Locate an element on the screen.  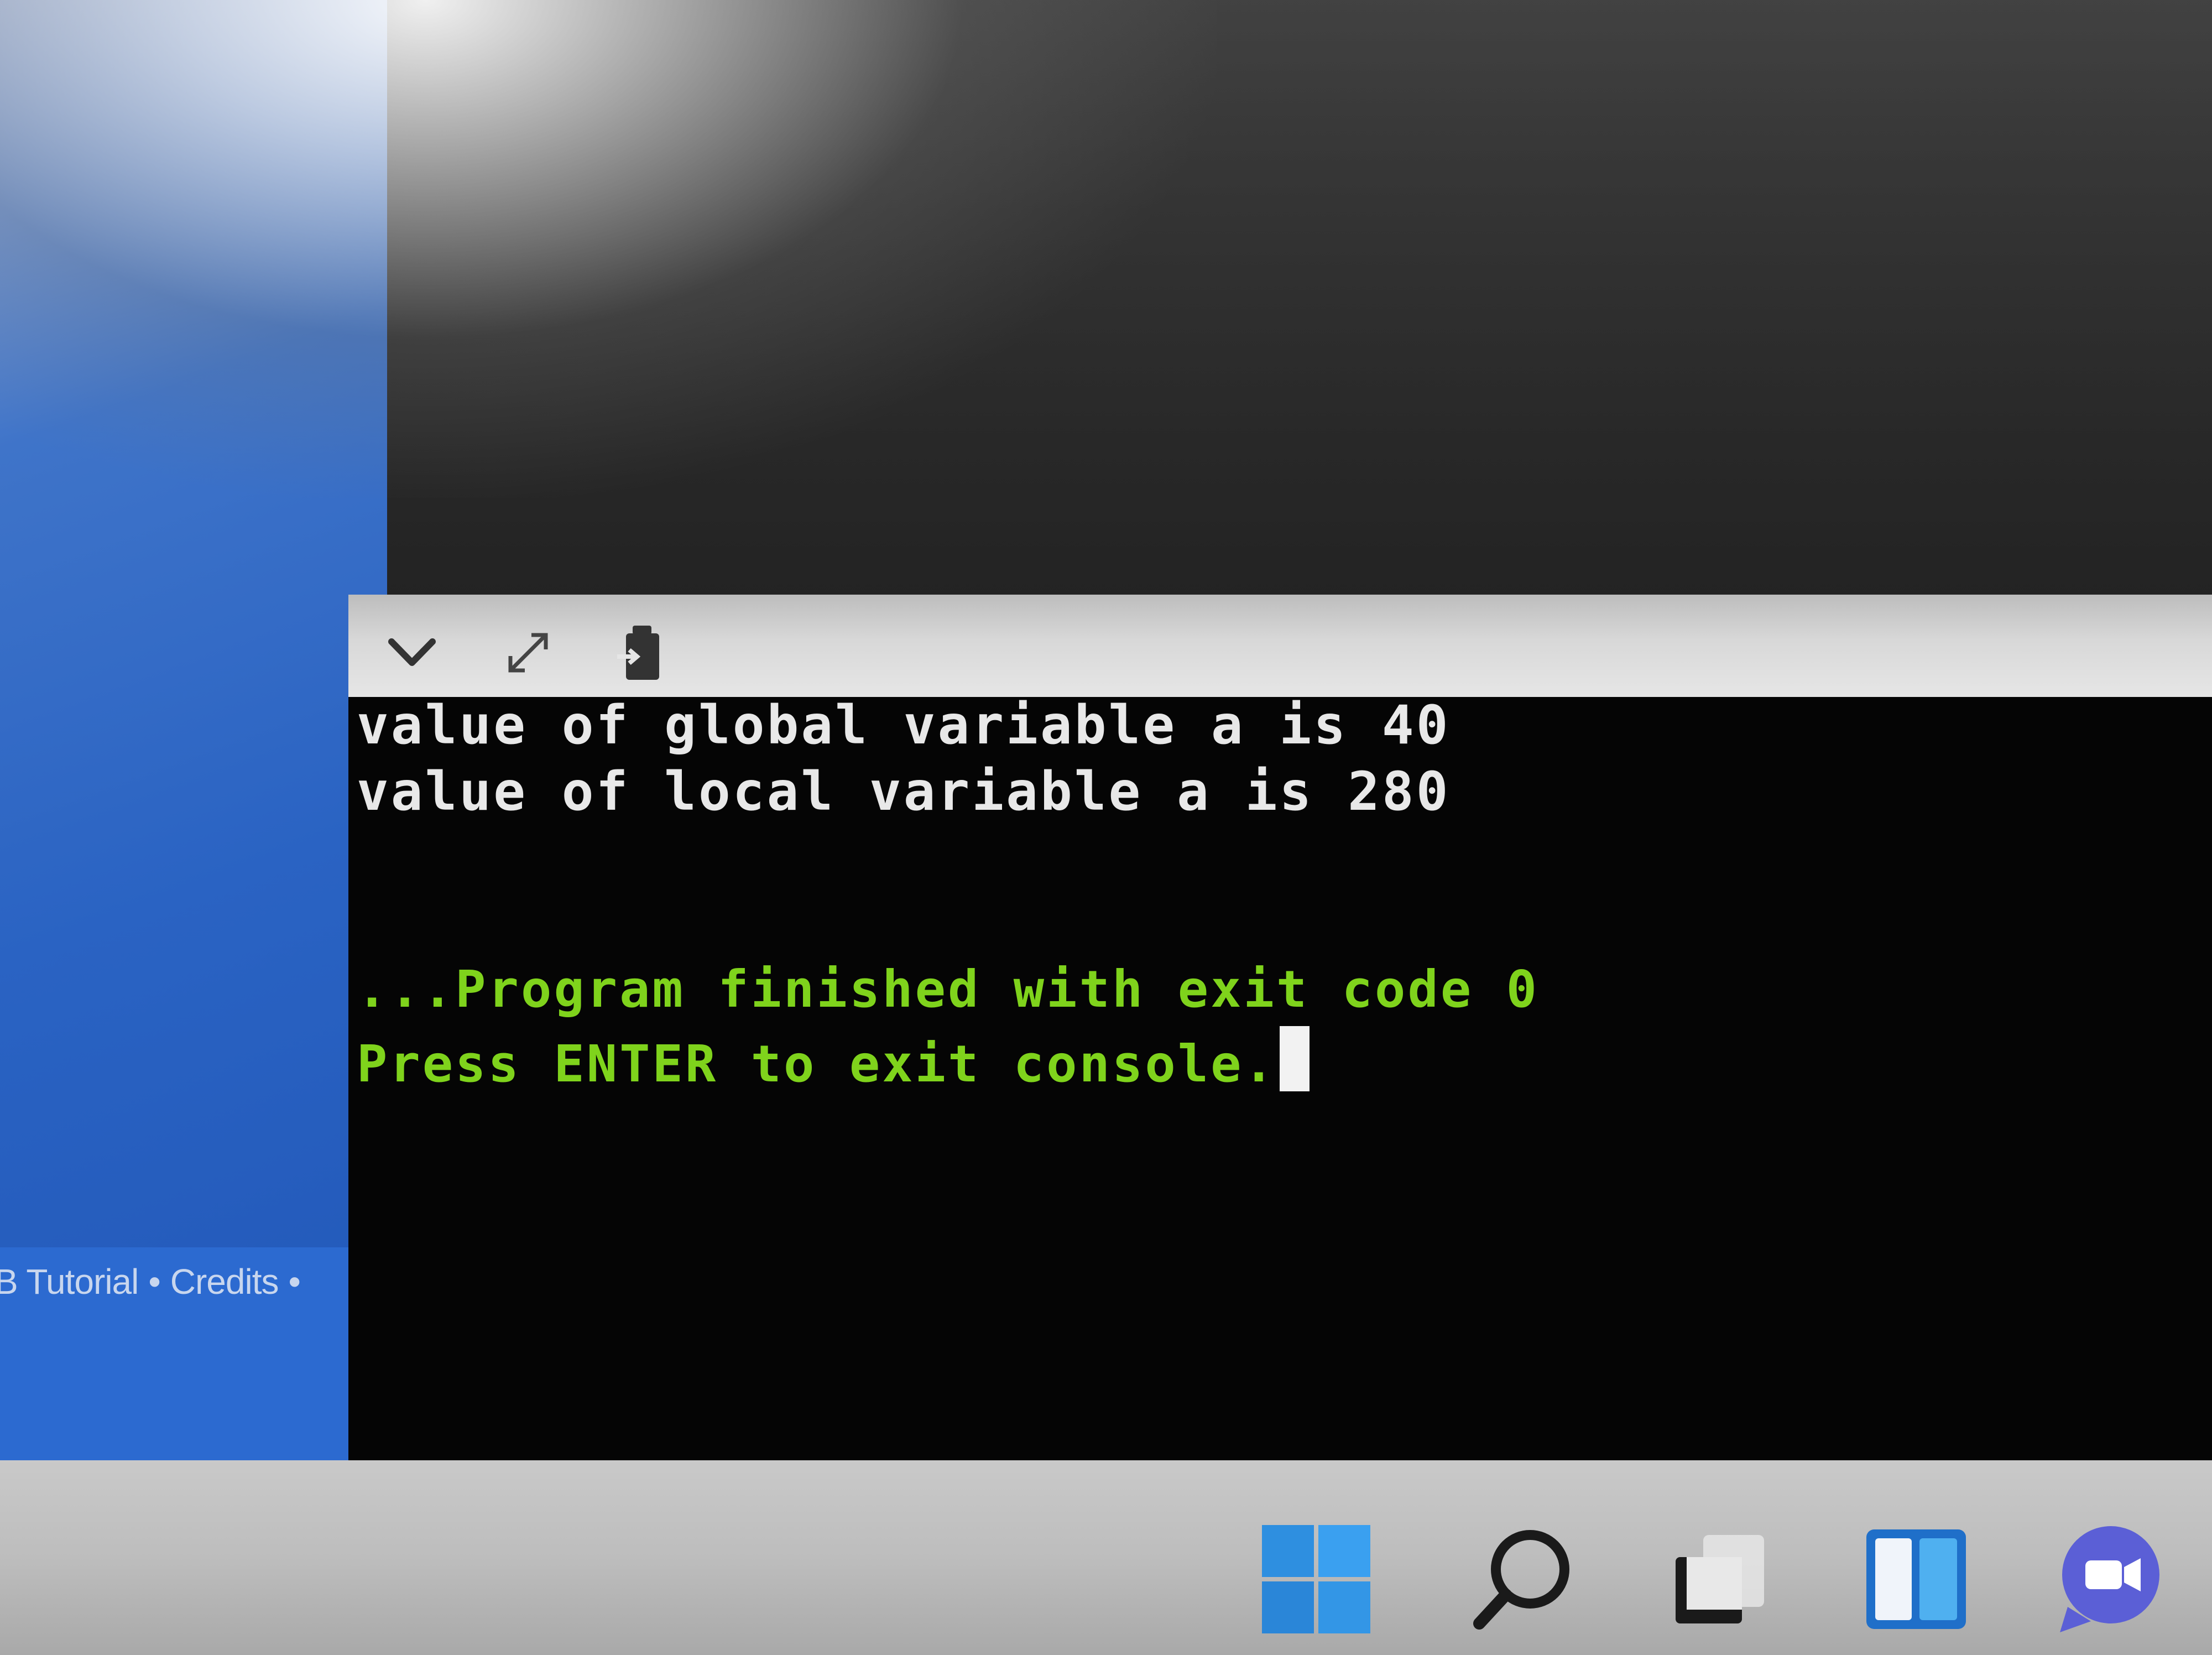
text-cursor is located at coordinates (1295, 1058).